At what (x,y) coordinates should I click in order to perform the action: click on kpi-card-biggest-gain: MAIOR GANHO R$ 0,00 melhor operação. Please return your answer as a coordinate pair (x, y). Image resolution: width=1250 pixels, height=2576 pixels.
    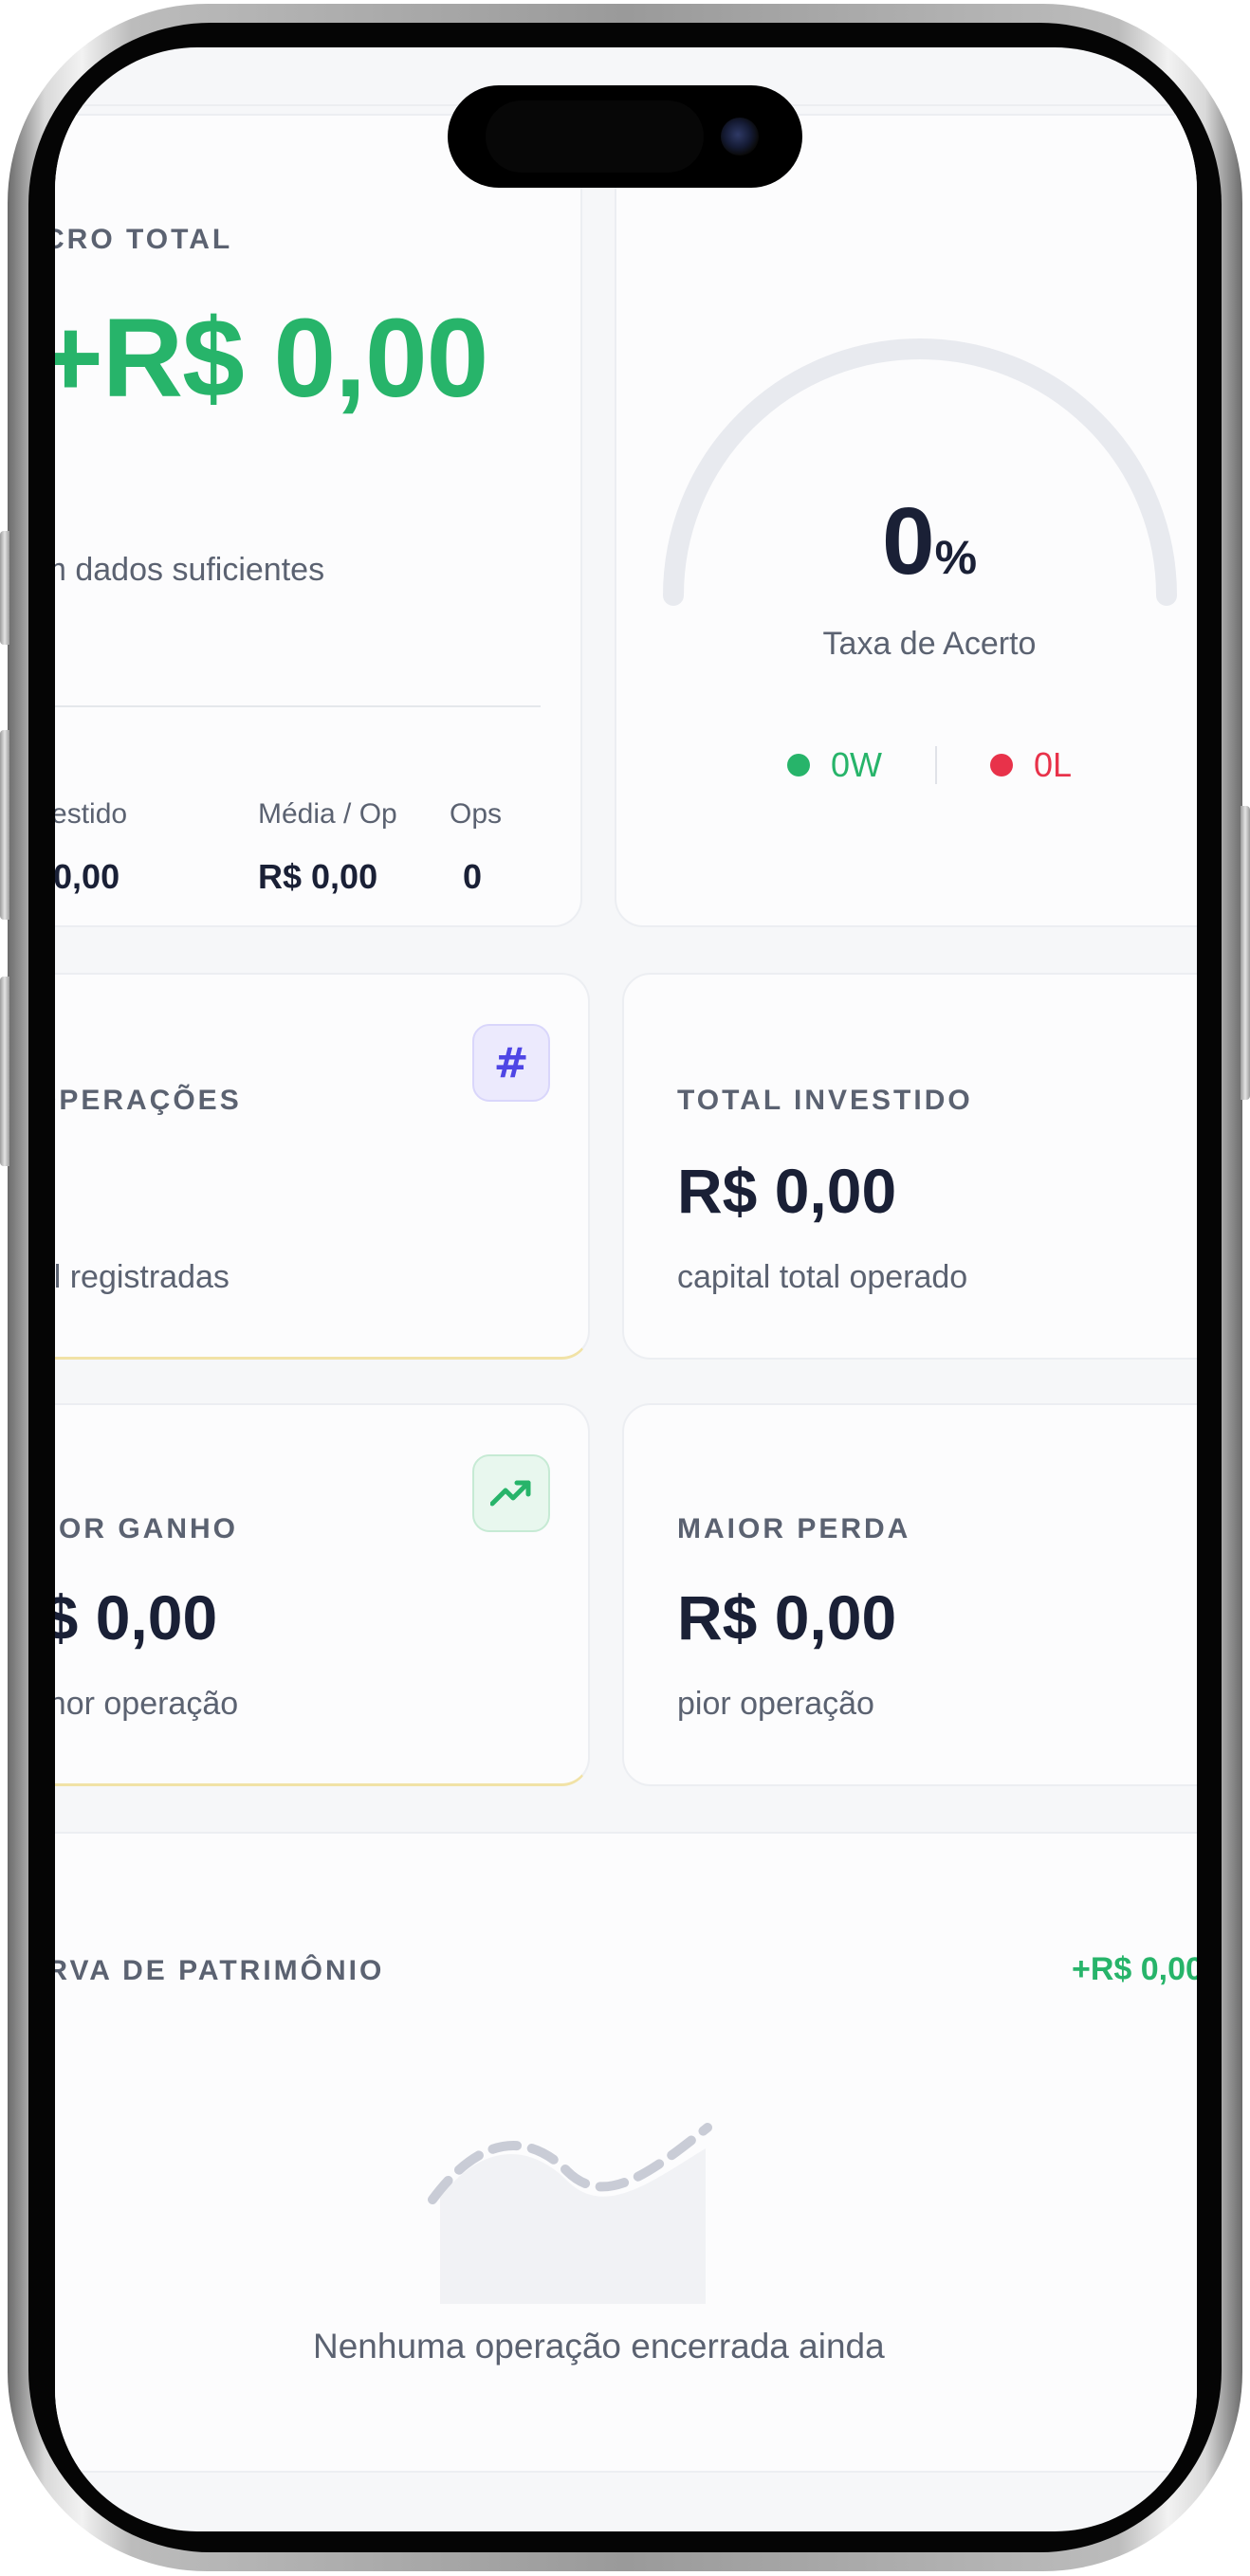
    Looking at the image, I should click on (322, 1594).